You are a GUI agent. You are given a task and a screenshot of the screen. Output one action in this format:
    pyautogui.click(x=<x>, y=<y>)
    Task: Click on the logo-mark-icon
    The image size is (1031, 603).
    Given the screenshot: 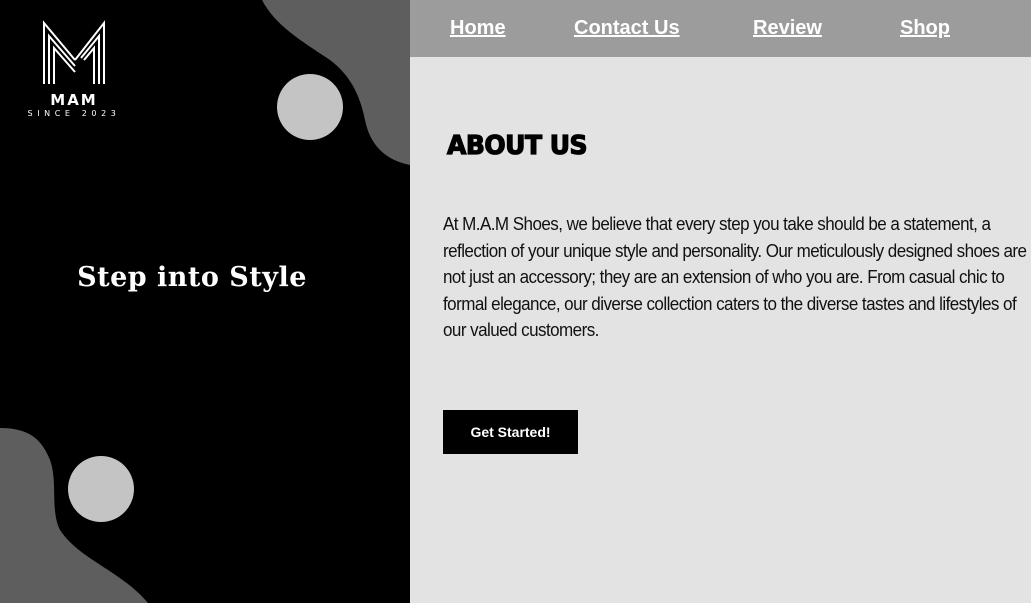 What is the action you would take?
    pyautogui.click(x=74, y=52)
    